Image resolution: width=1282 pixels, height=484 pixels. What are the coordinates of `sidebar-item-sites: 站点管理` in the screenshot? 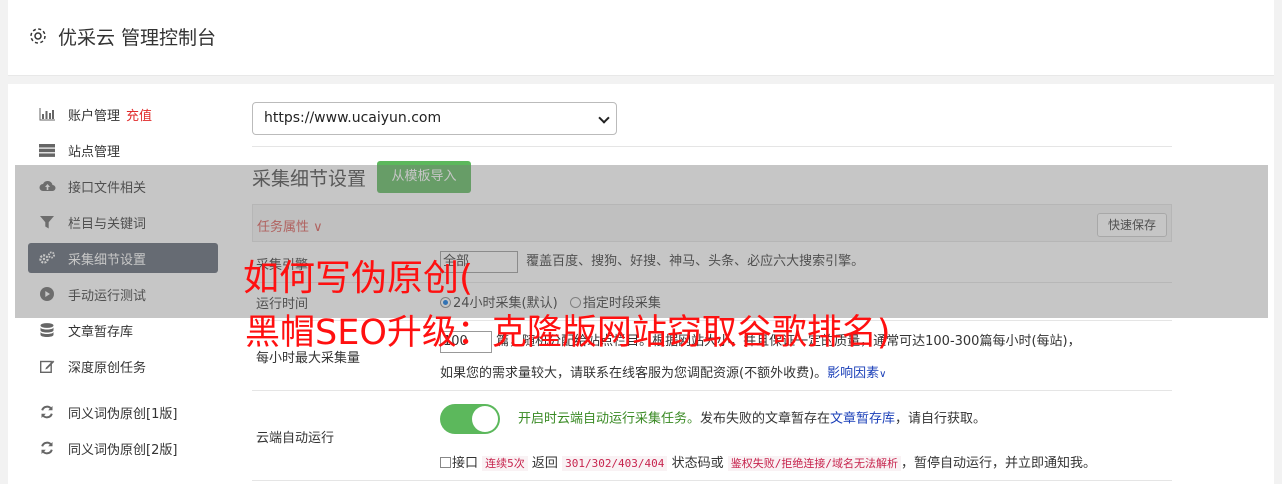 It's located at (123, 150).